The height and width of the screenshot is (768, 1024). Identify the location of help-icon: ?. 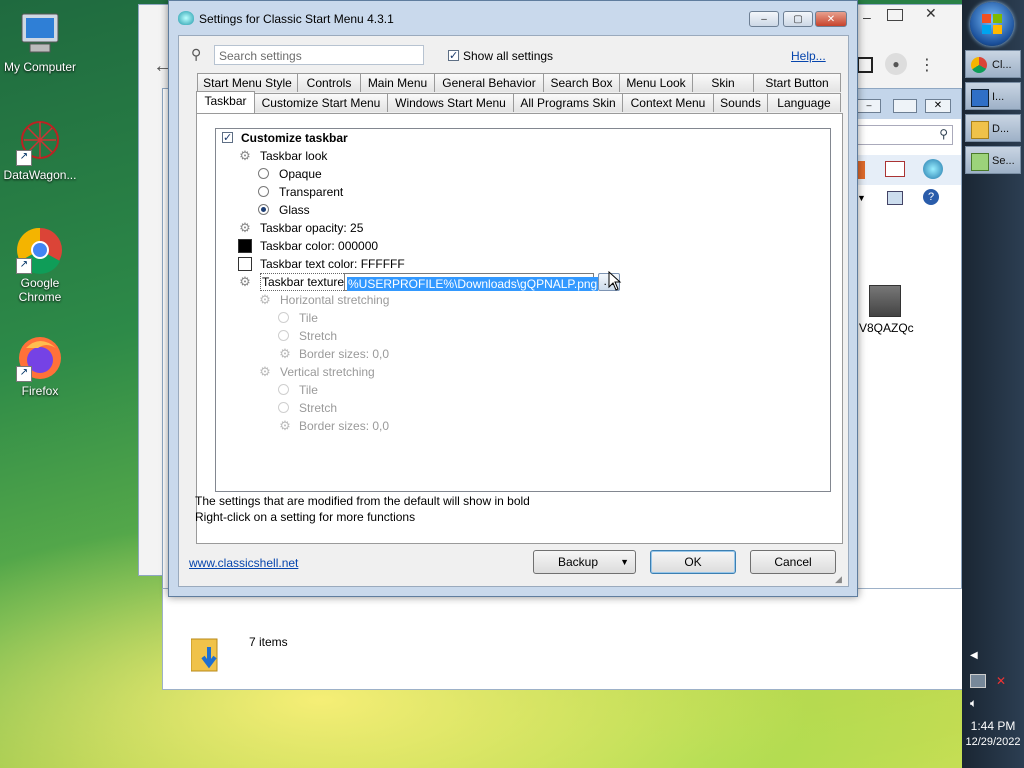
(931, 197).